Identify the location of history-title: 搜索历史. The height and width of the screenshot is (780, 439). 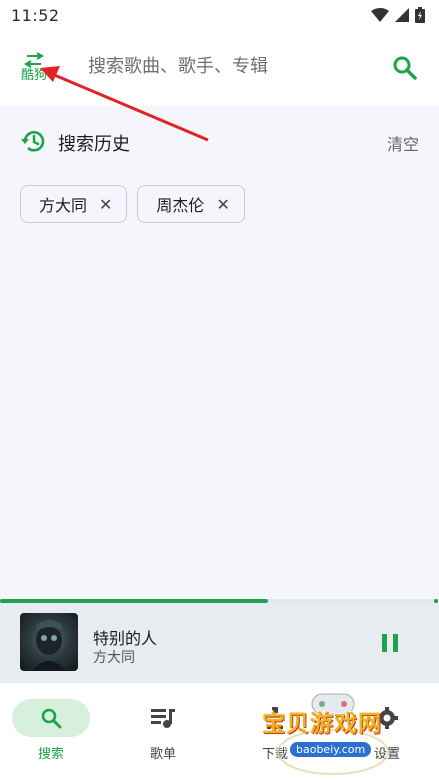
(94, 144).